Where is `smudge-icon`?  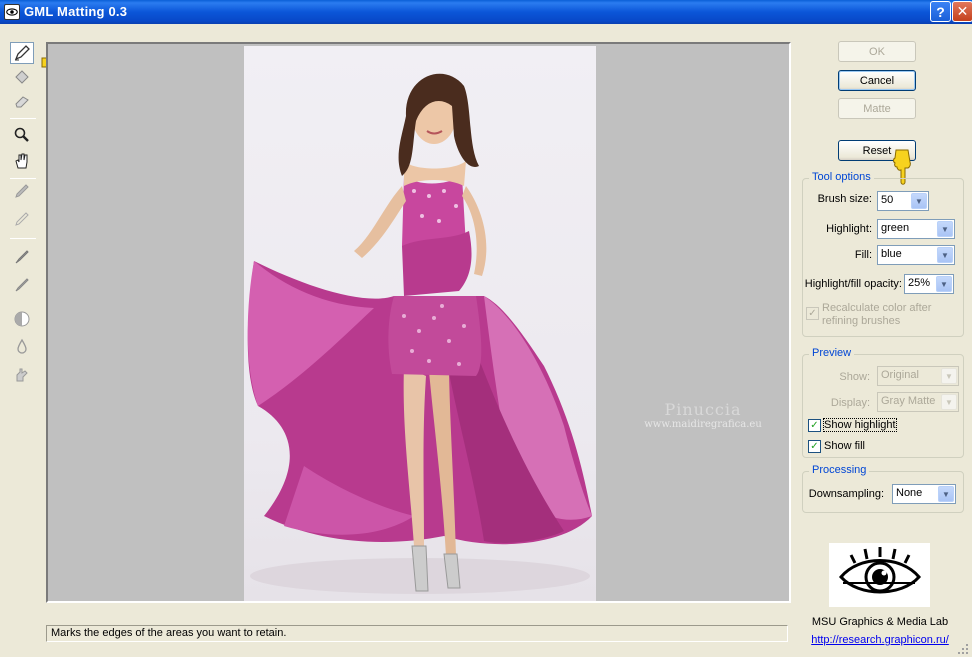 smudge-icon is located at coordinates (22, 375).